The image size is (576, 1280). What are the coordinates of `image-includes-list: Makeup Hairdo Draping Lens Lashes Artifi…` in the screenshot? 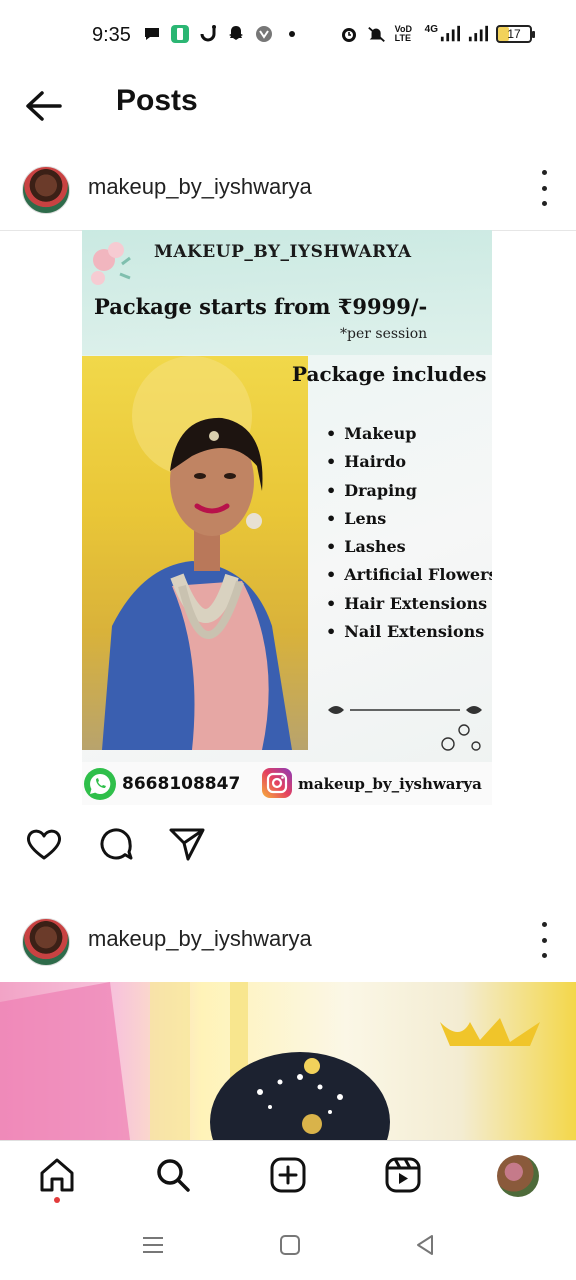 It's located at (409, 533).